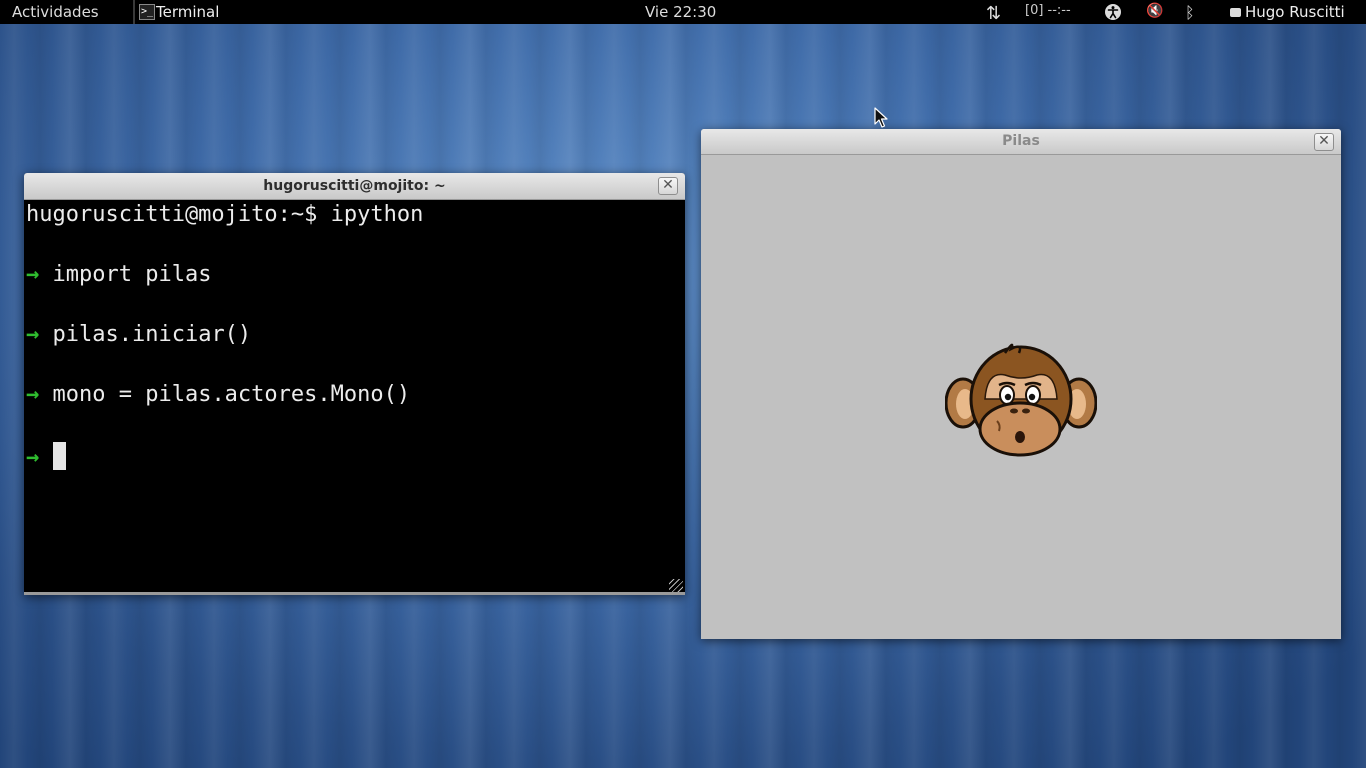 This screenshot has width=1366, height=768. What do you see at coordinates (676, 586) in the screenshot?
I see `resize-grip-icon` at bounding box center [676, 586].